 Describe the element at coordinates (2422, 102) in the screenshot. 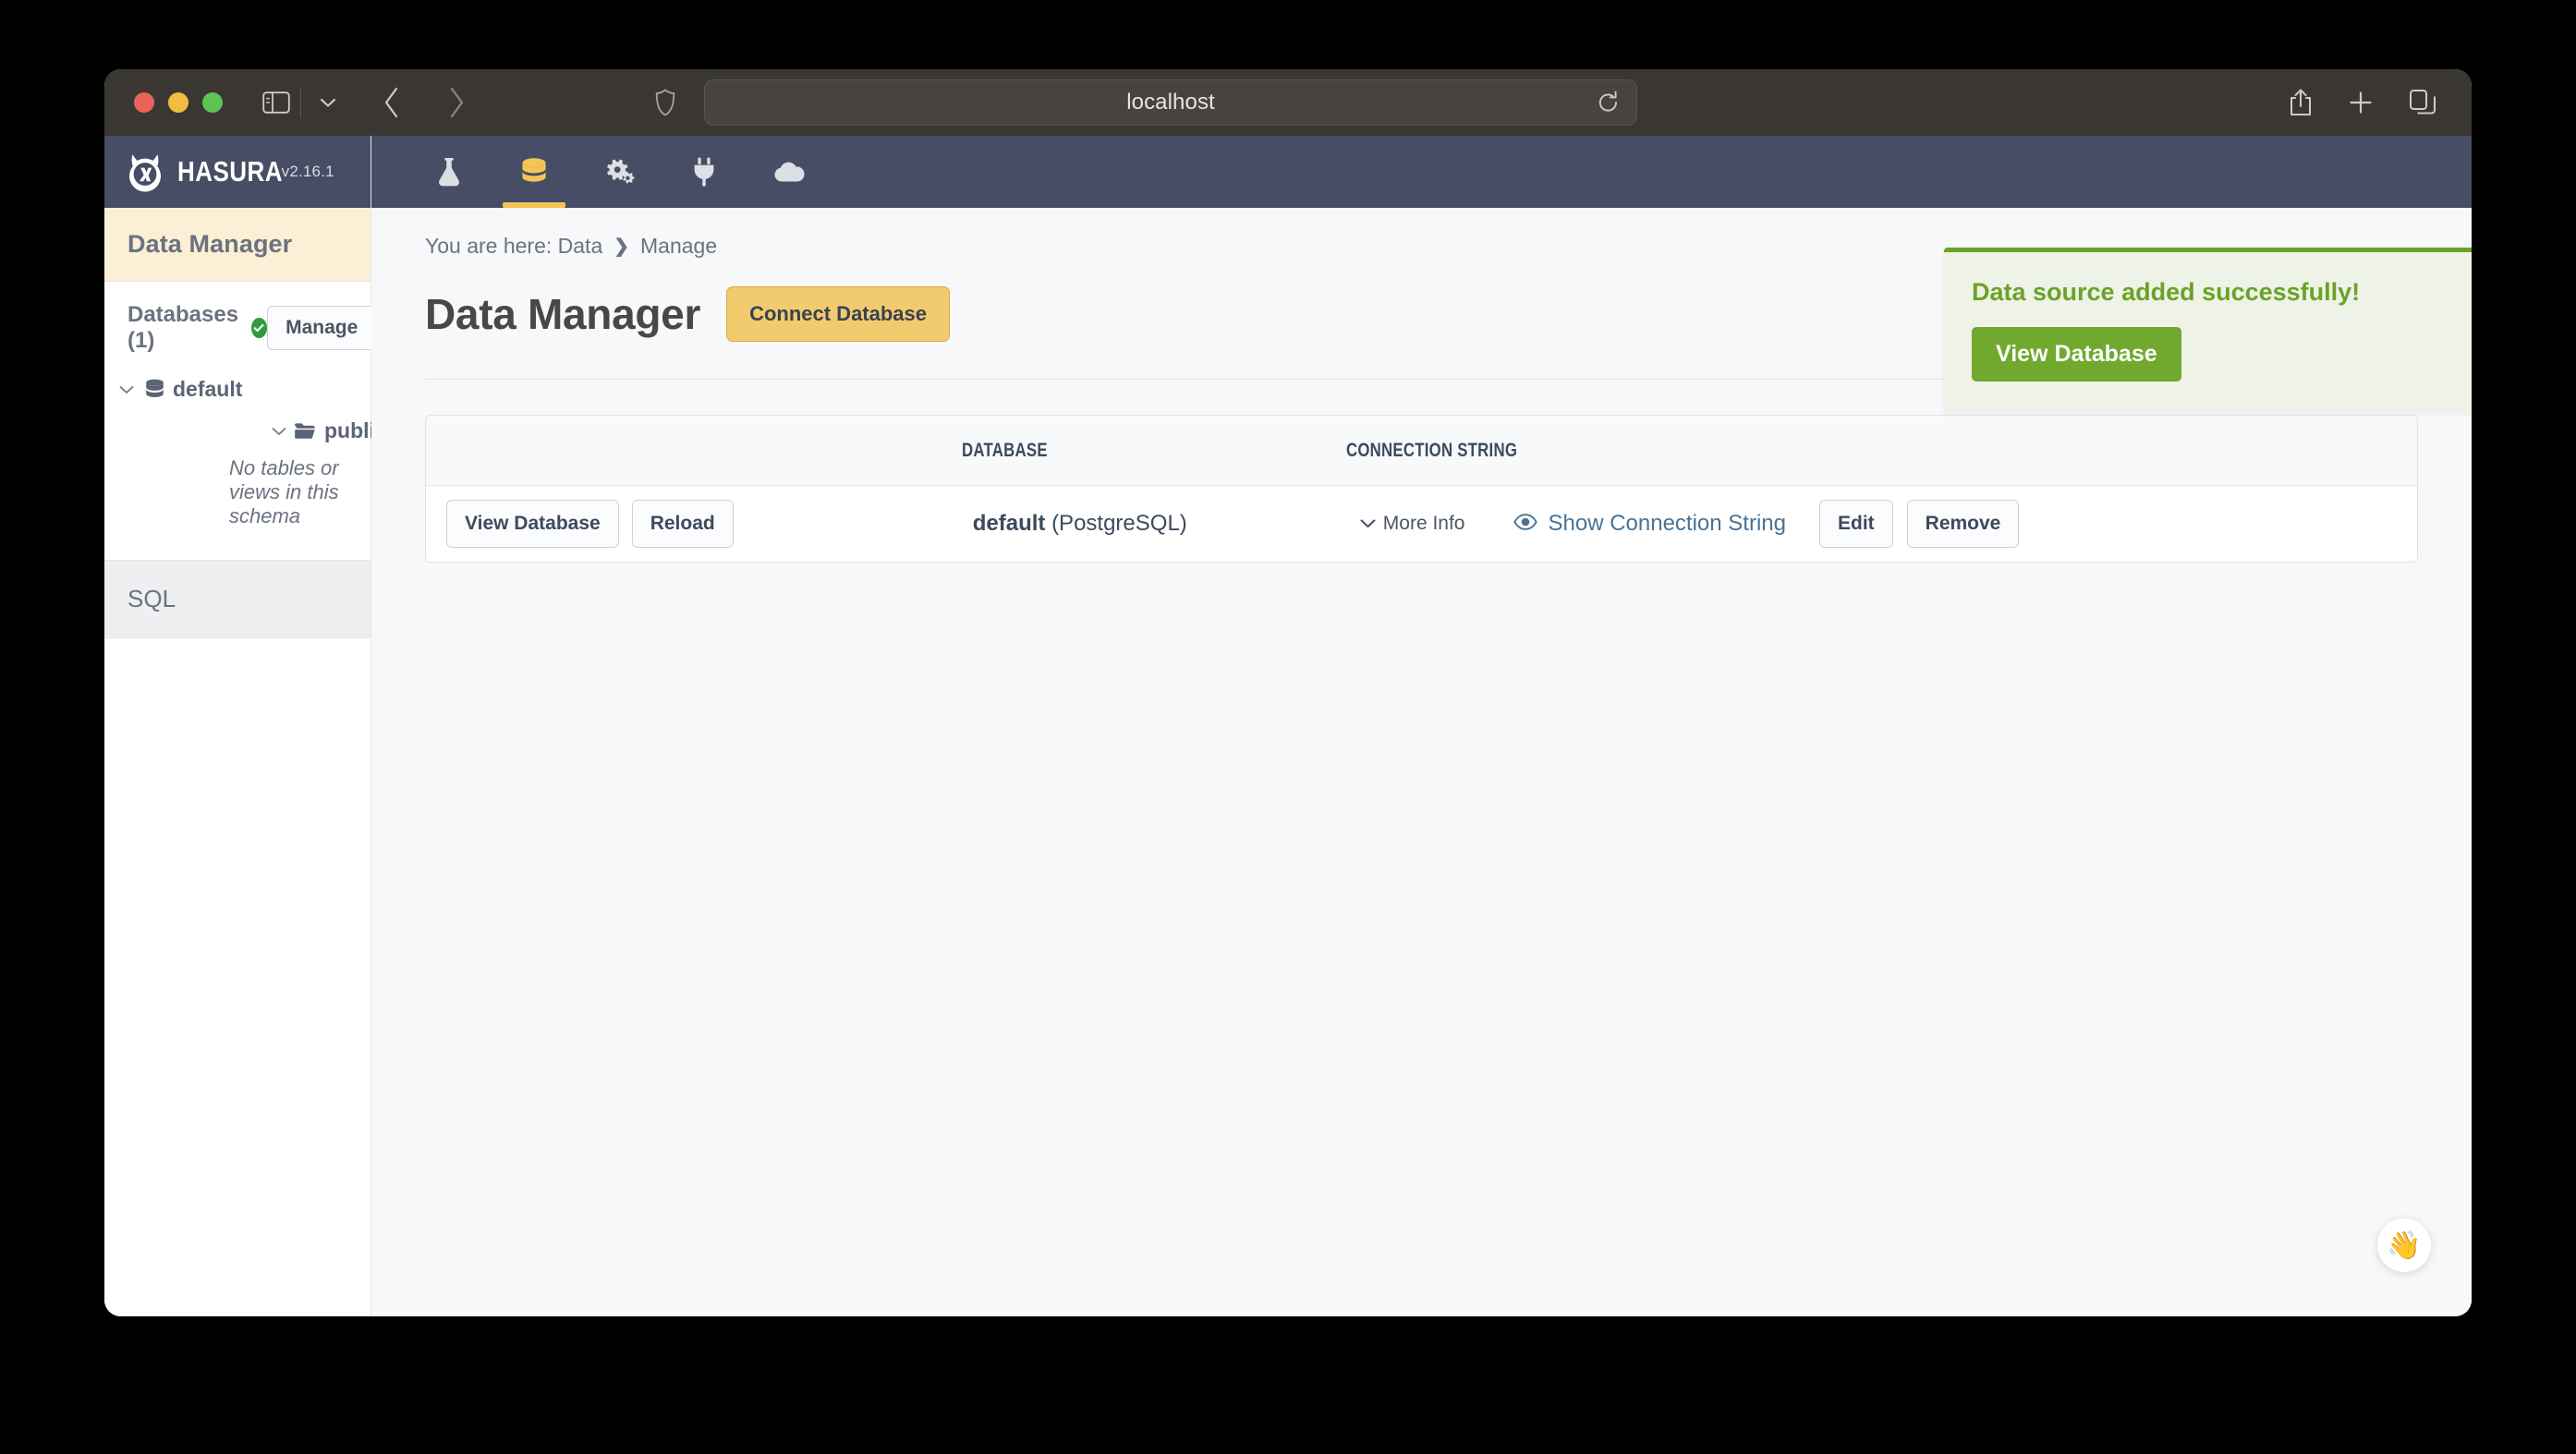

I see `tab-overview-icon` at that location.